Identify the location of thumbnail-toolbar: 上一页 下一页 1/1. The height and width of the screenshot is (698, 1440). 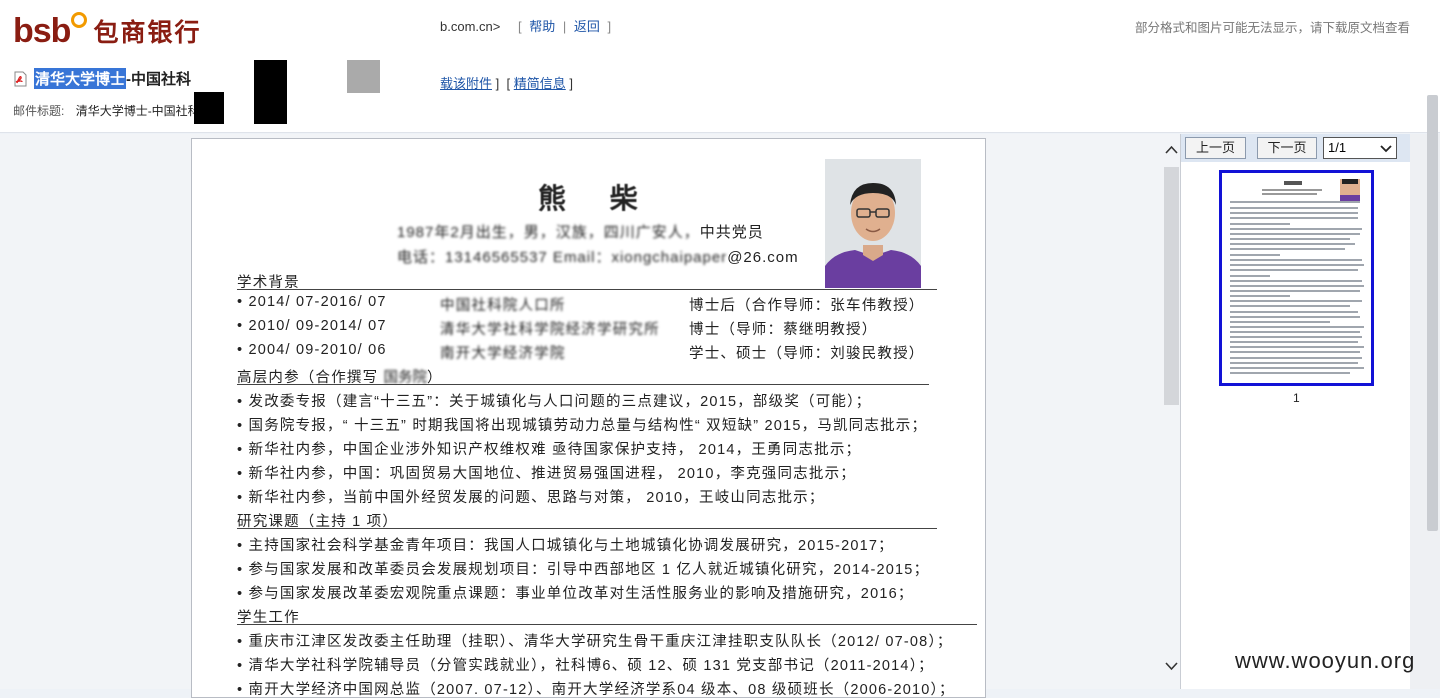
(1296, 148).